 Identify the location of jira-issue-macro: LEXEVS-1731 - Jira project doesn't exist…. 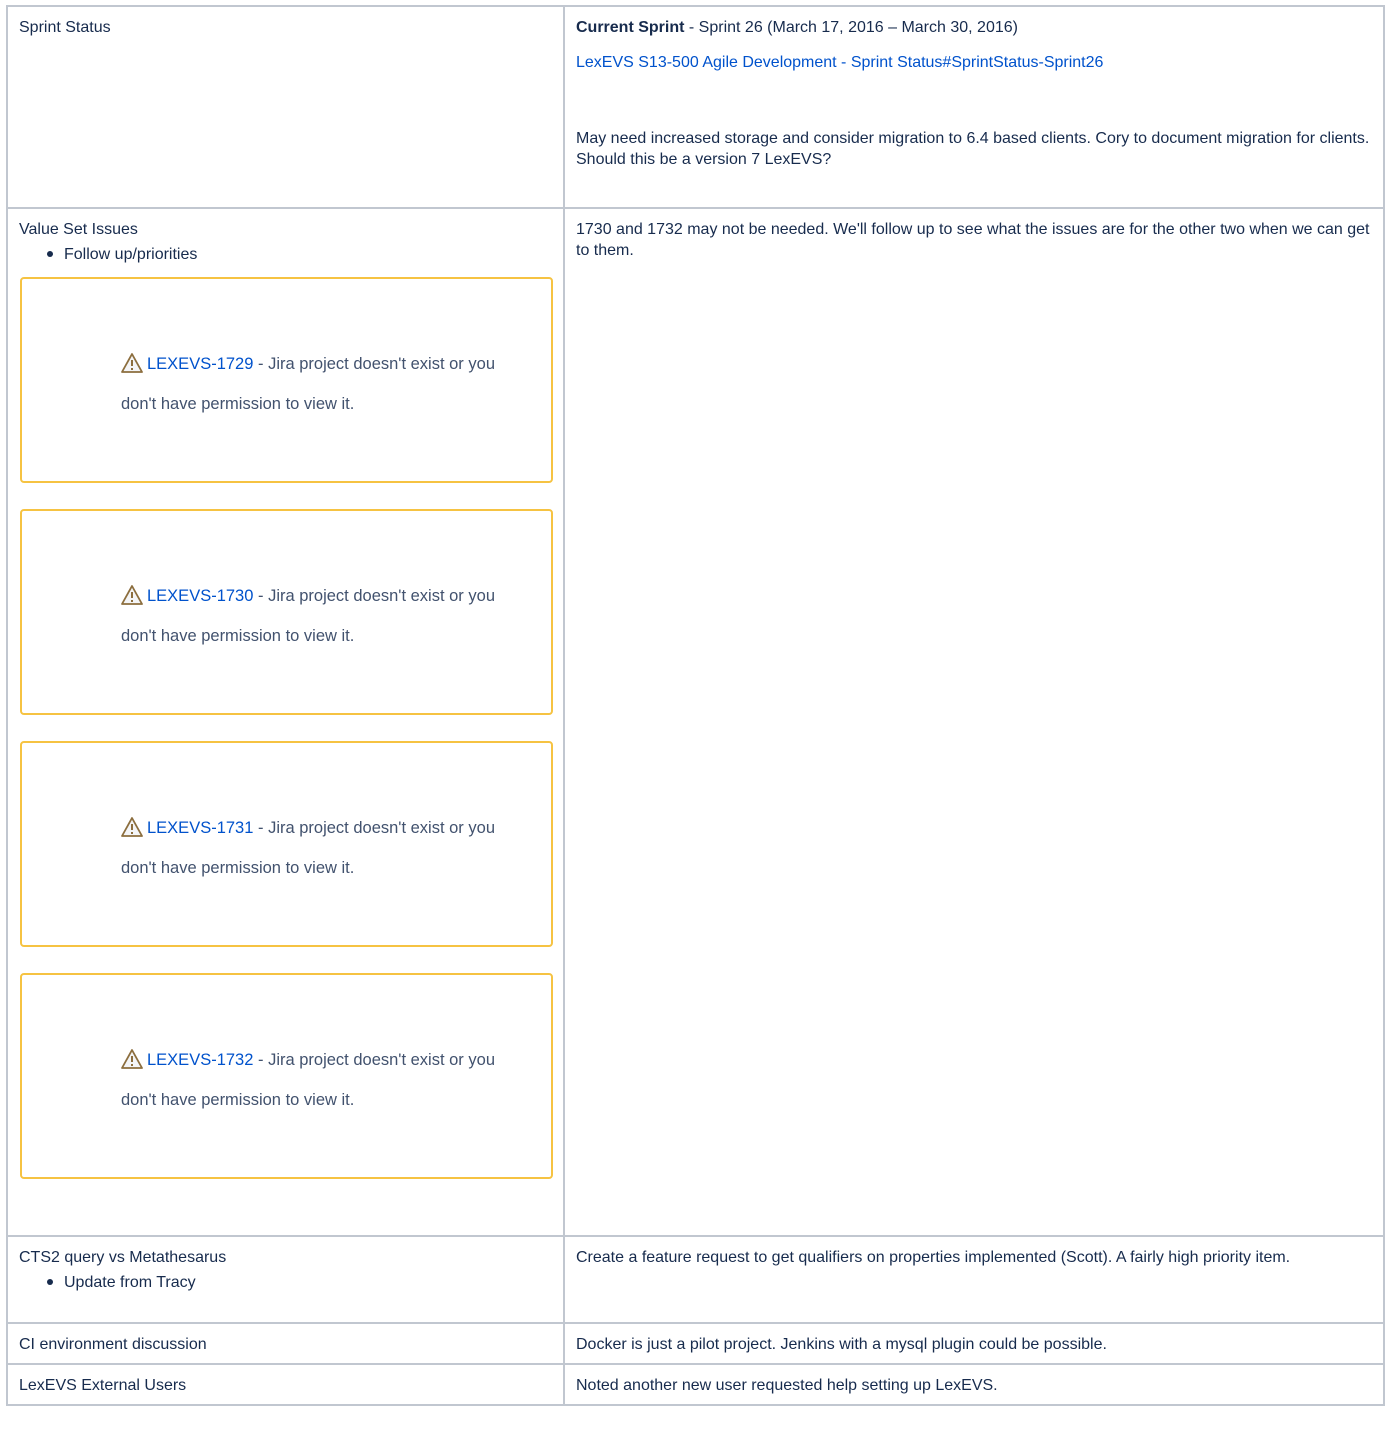
(286, 844).